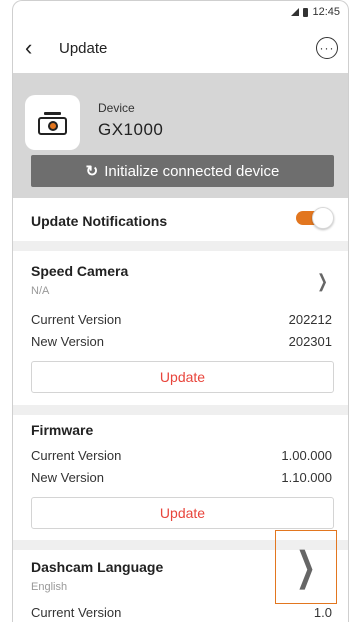 This screenshot has height=622, width=349. Describe the element at coordinates (306, 477) in the screenshot. I see `new-version-value: 1.10.000` at that location.